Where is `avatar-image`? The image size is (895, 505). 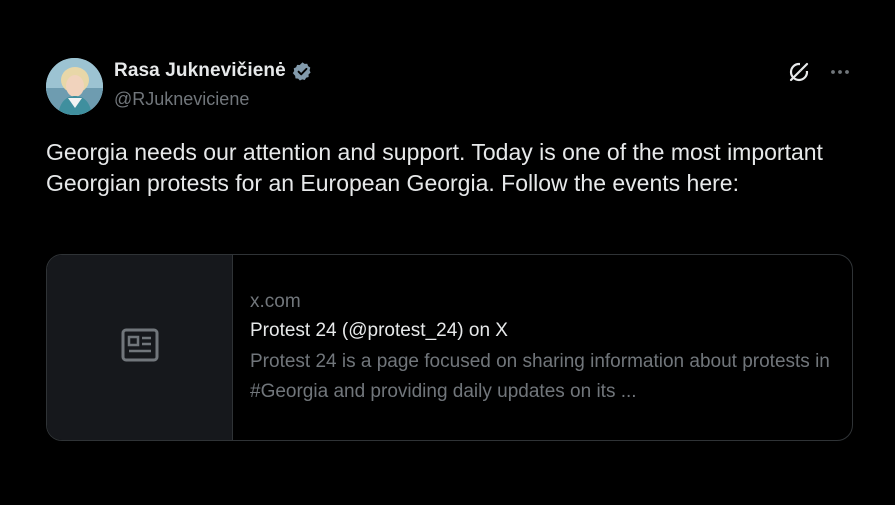 avatar-image is located at coordinates (74, 86).